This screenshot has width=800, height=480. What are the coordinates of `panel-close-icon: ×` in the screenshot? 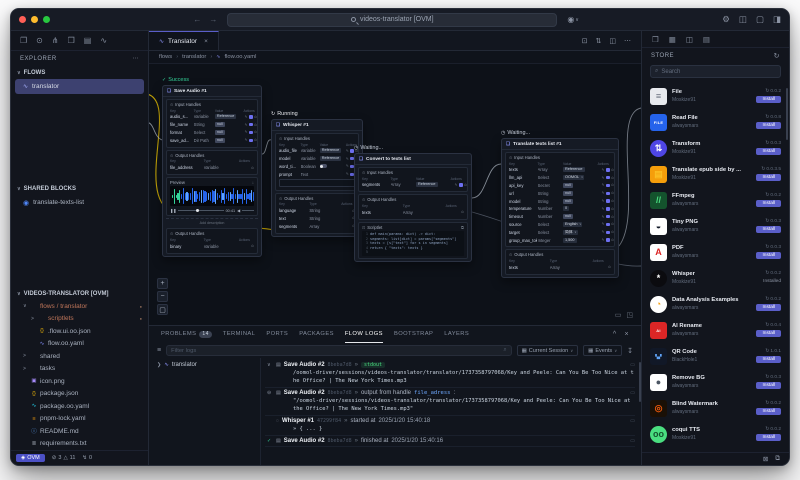 It's located at (627, 334).